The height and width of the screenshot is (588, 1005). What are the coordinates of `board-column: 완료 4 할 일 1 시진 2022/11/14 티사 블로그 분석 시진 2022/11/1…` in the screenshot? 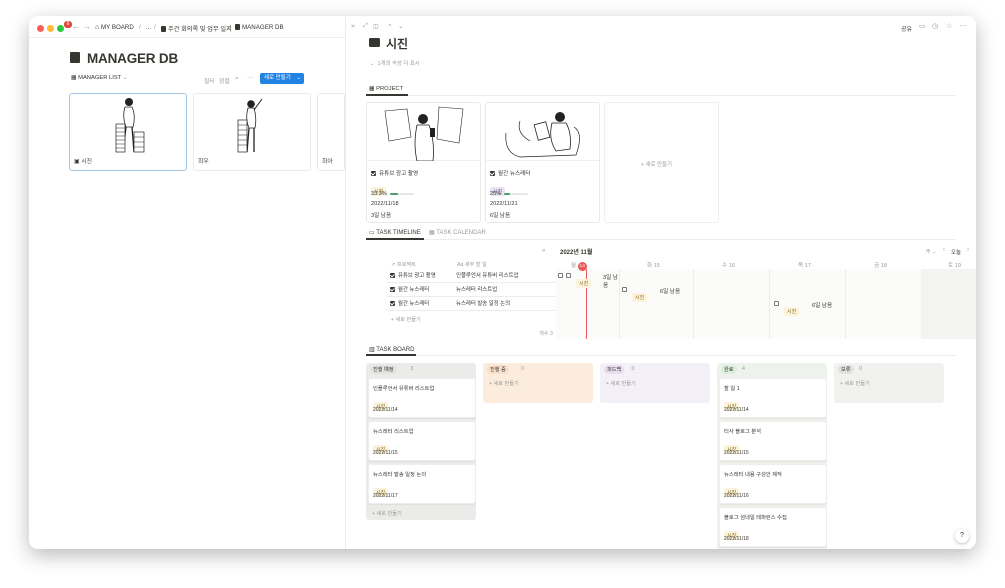 It's located at (772, 456).